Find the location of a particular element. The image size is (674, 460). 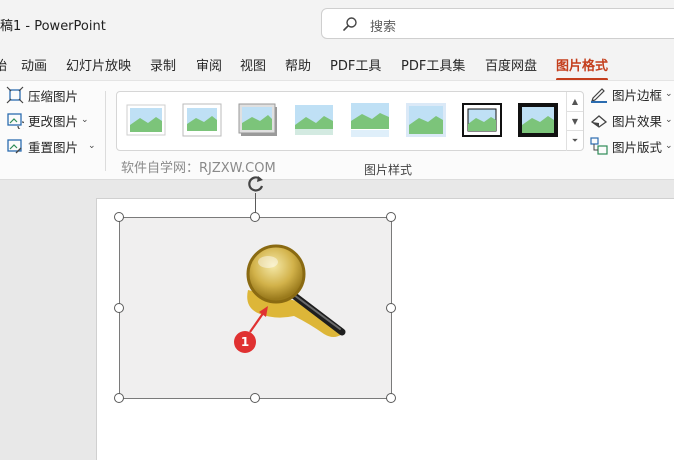

chevron-up-icon: ▲ is located at coordinates (575, 101).